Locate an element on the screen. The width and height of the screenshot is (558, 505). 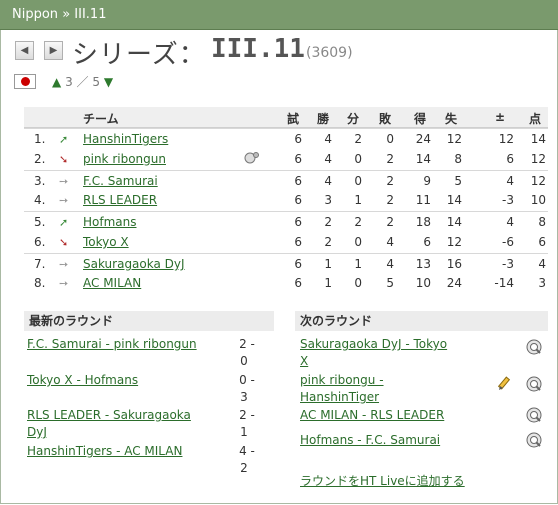
level-up-icon: ▲ is located at coordinates (56, 82).